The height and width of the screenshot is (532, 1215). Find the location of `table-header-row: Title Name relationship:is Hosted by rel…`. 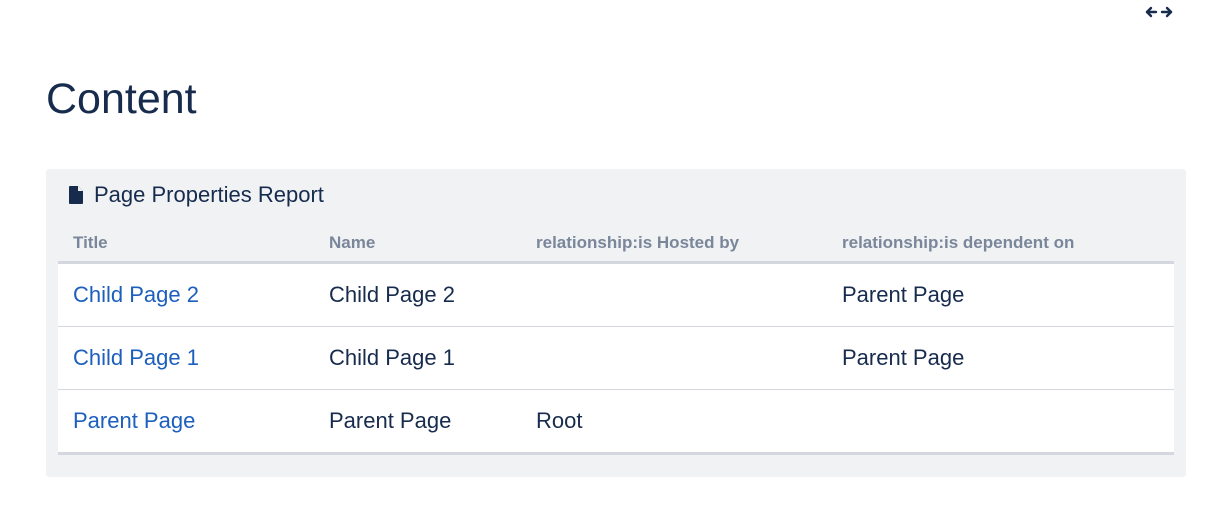

table-header-row: Title Name relationship:is Hosted by rel… is located at coordinates (616, 244).